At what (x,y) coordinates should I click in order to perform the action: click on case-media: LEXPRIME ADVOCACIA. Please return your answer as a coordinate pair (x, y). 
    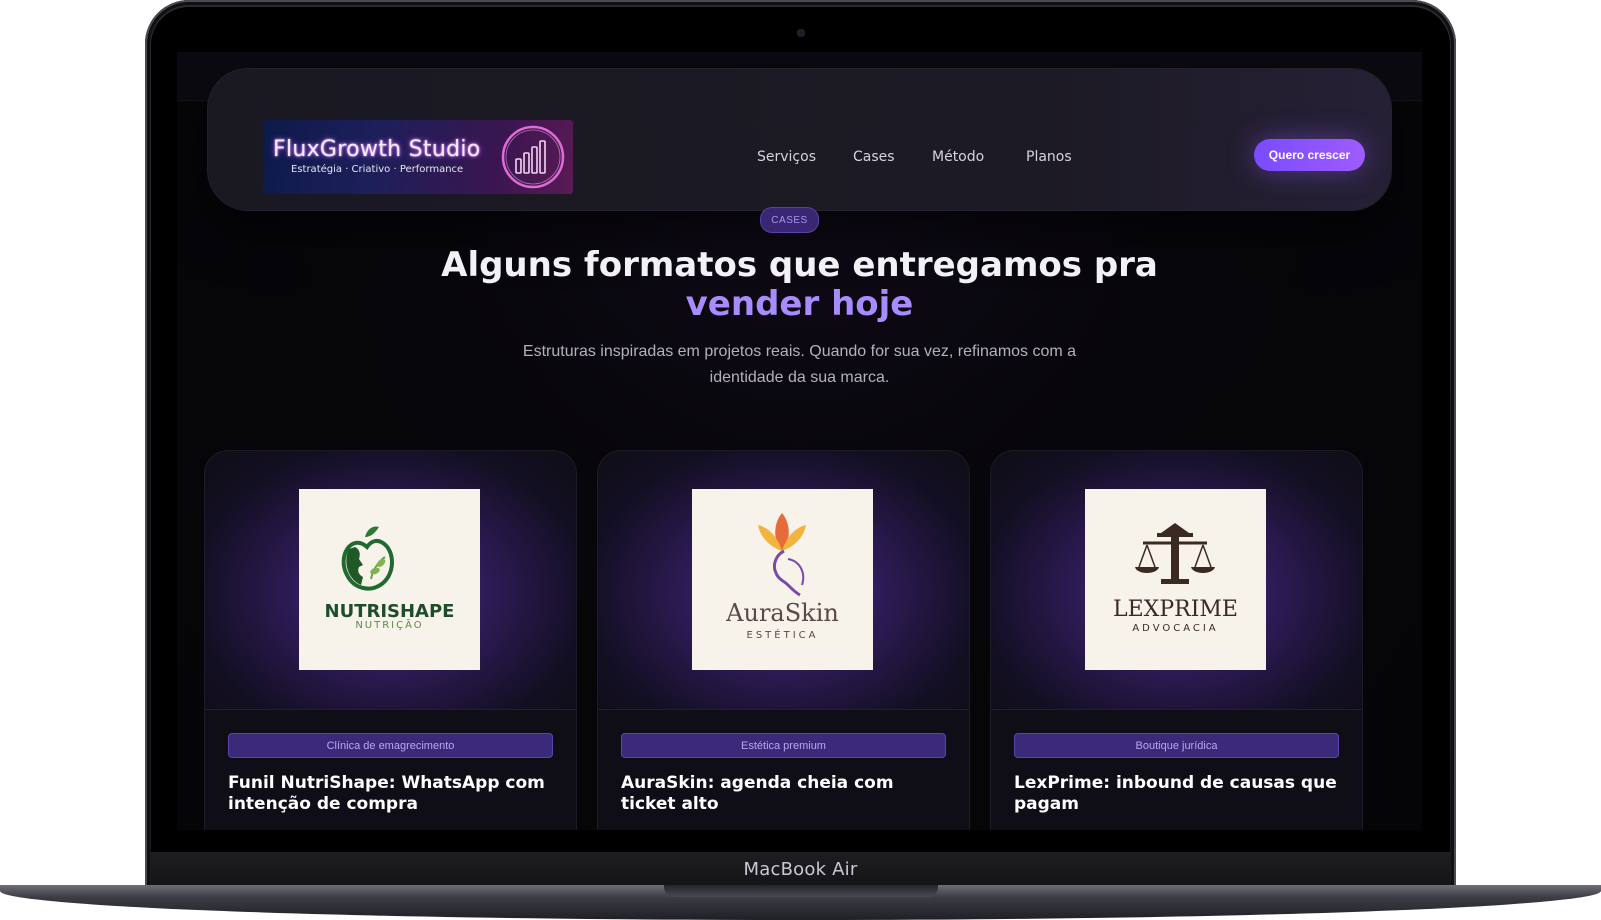
    Looking at the image, I should click on (1176, 580).